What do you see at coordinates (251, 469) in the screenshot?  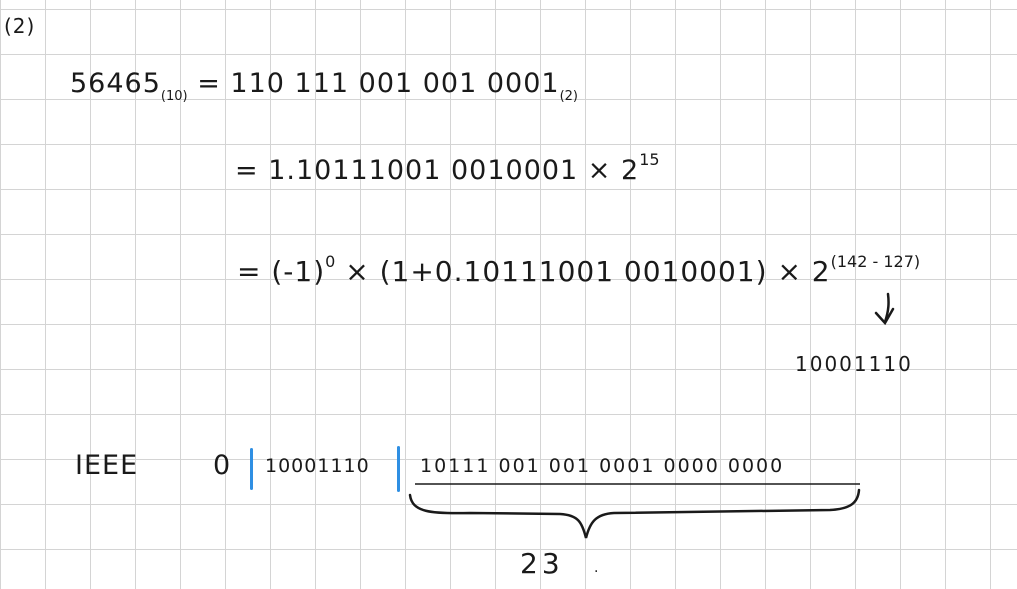 I see `separator-sign-exponent` at bounding box center [251, 469].